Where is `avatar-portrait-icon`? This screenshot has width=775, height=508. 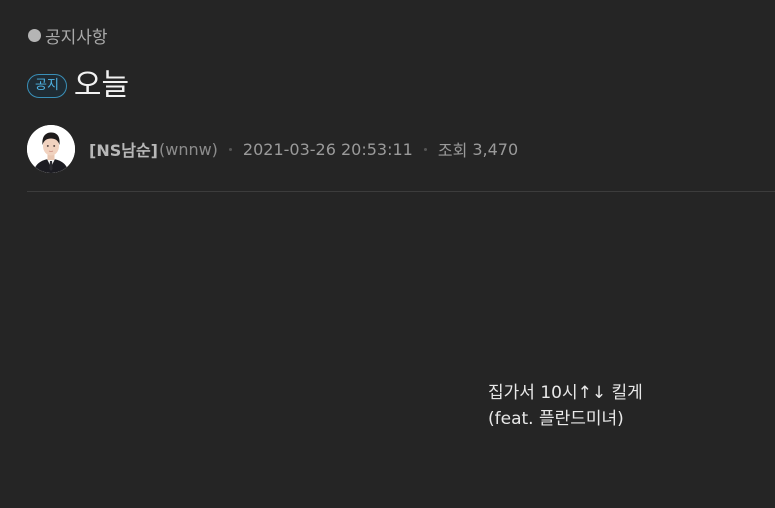 avatar-portrait-icon is located at coordinates (51, 149).